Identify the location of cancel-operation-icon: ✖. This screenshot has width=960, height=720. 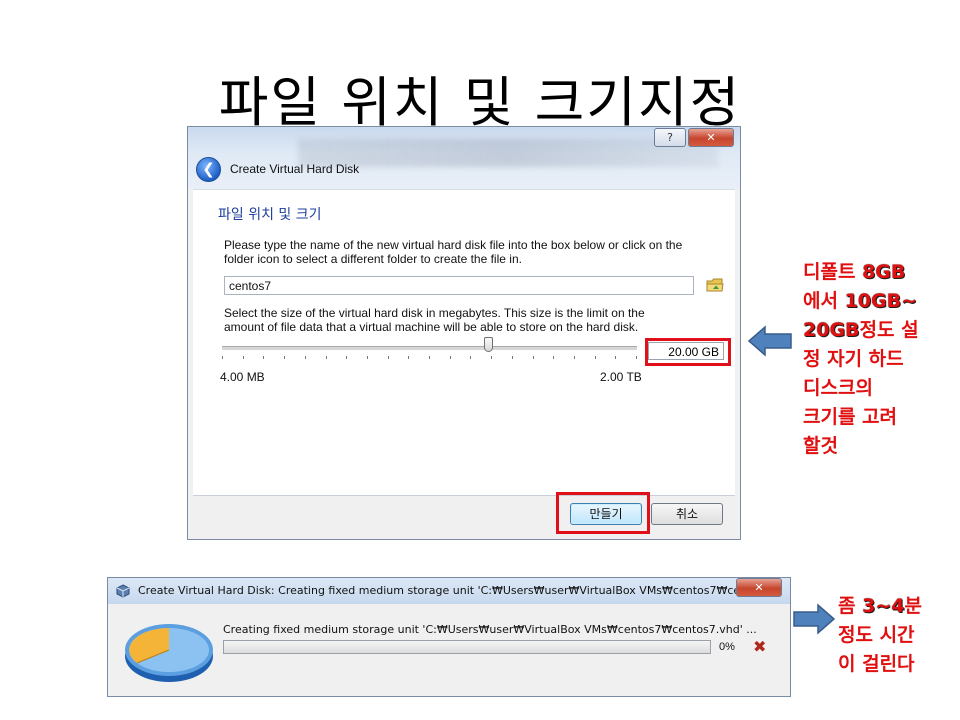
(759, 646).